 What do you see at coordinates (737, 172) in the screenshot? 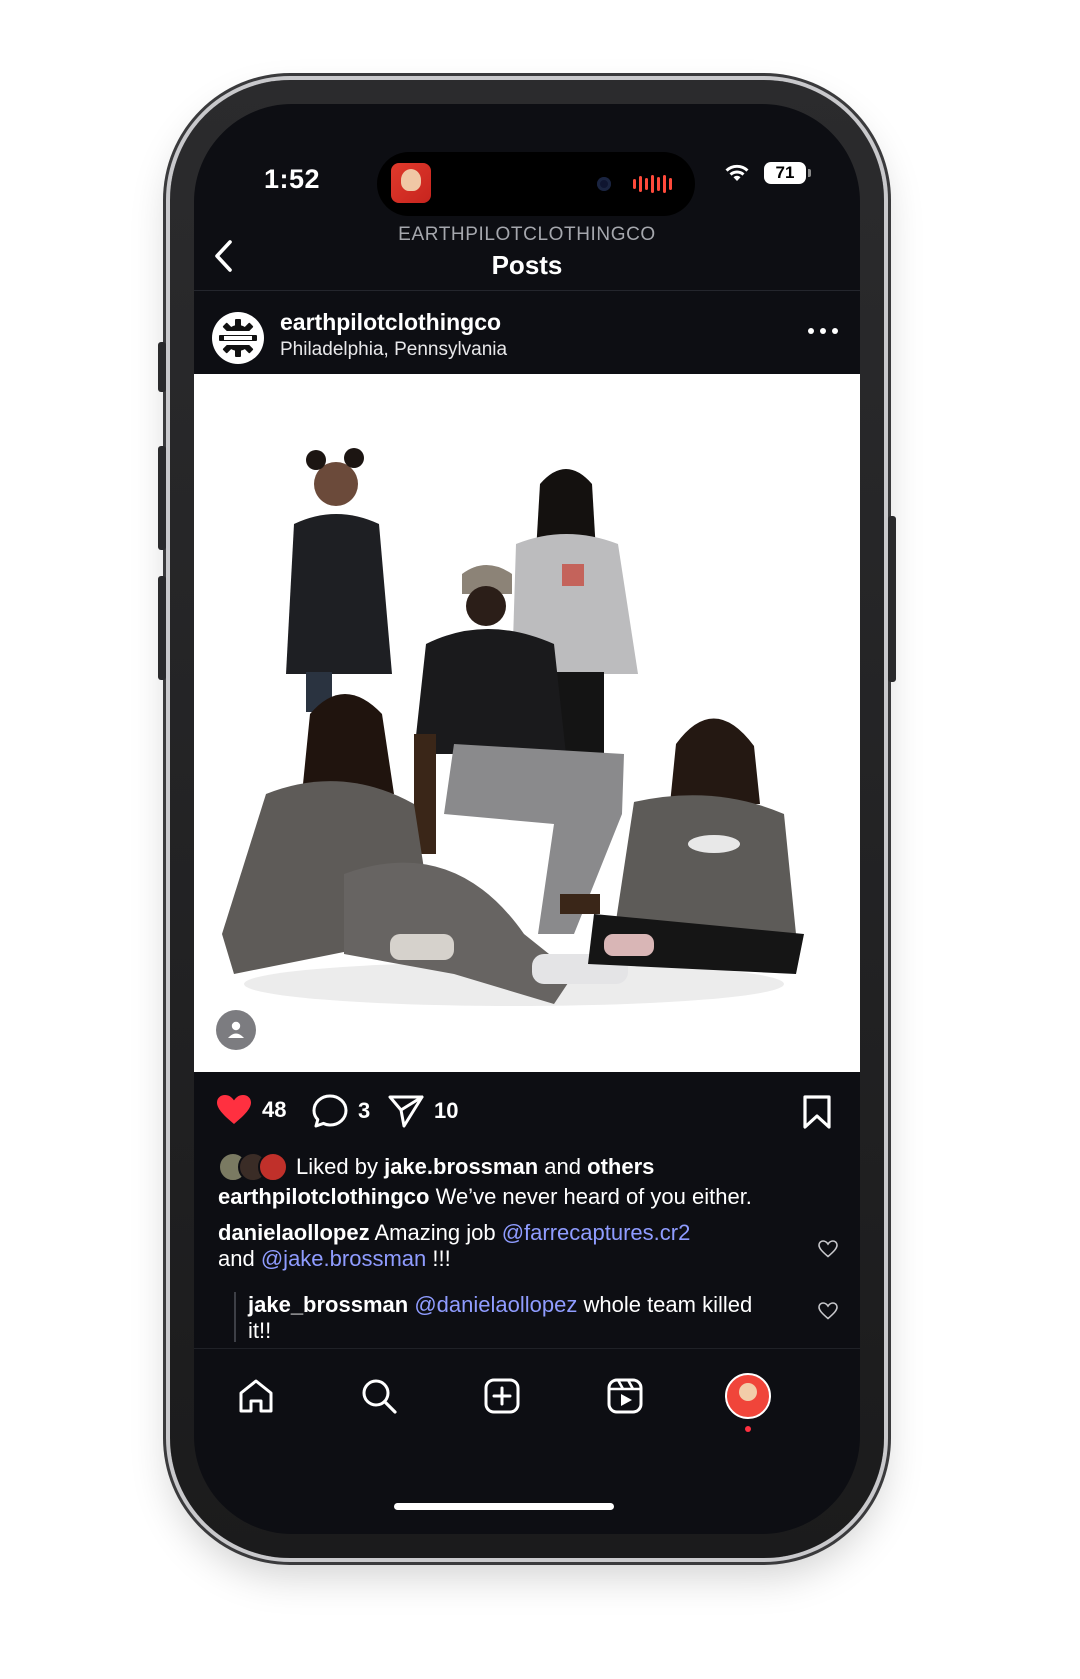
I see `wifi-icon` at bounding box center [737, 172].